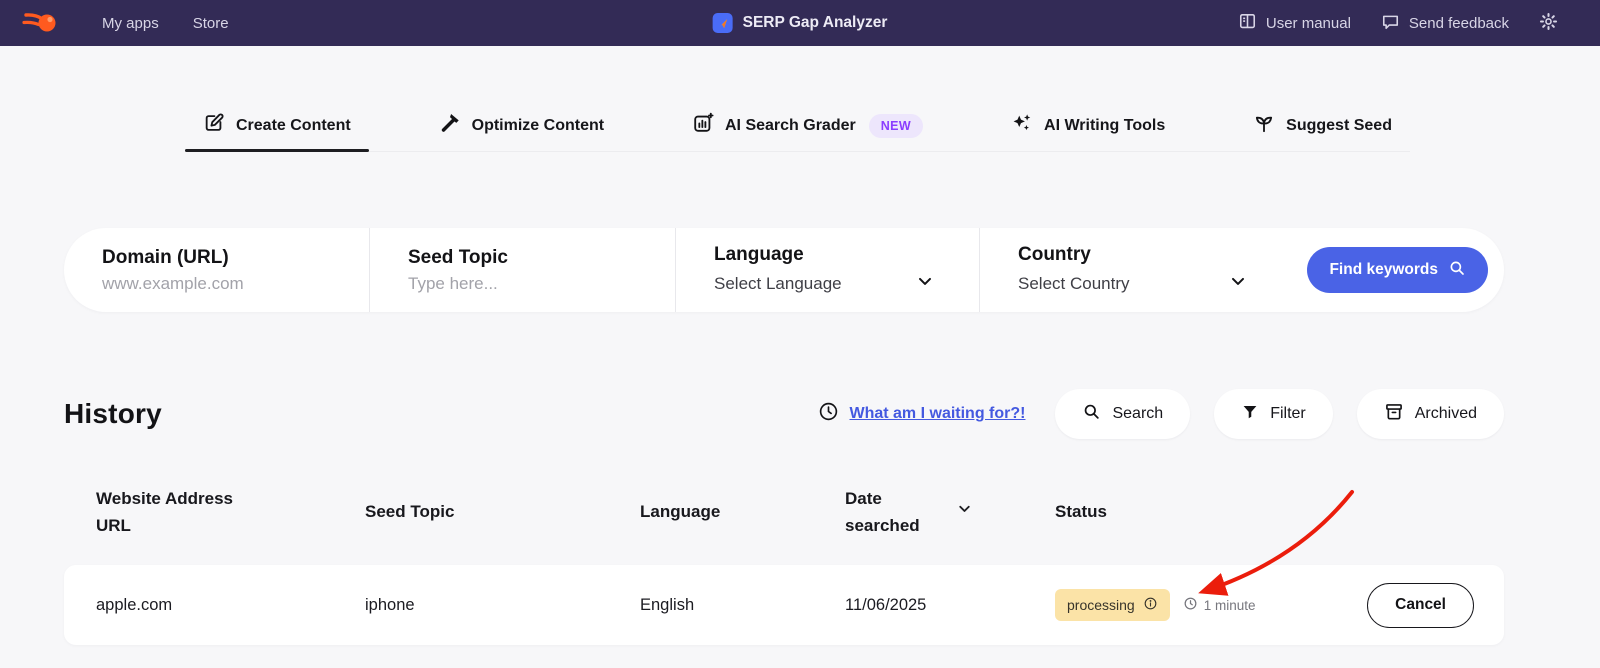 The width and height of the screenshot is (1600, 668). Describe the element at coordinates (390, 604) in the screenshot. I see `row-seed-topic: iphone` at that location.